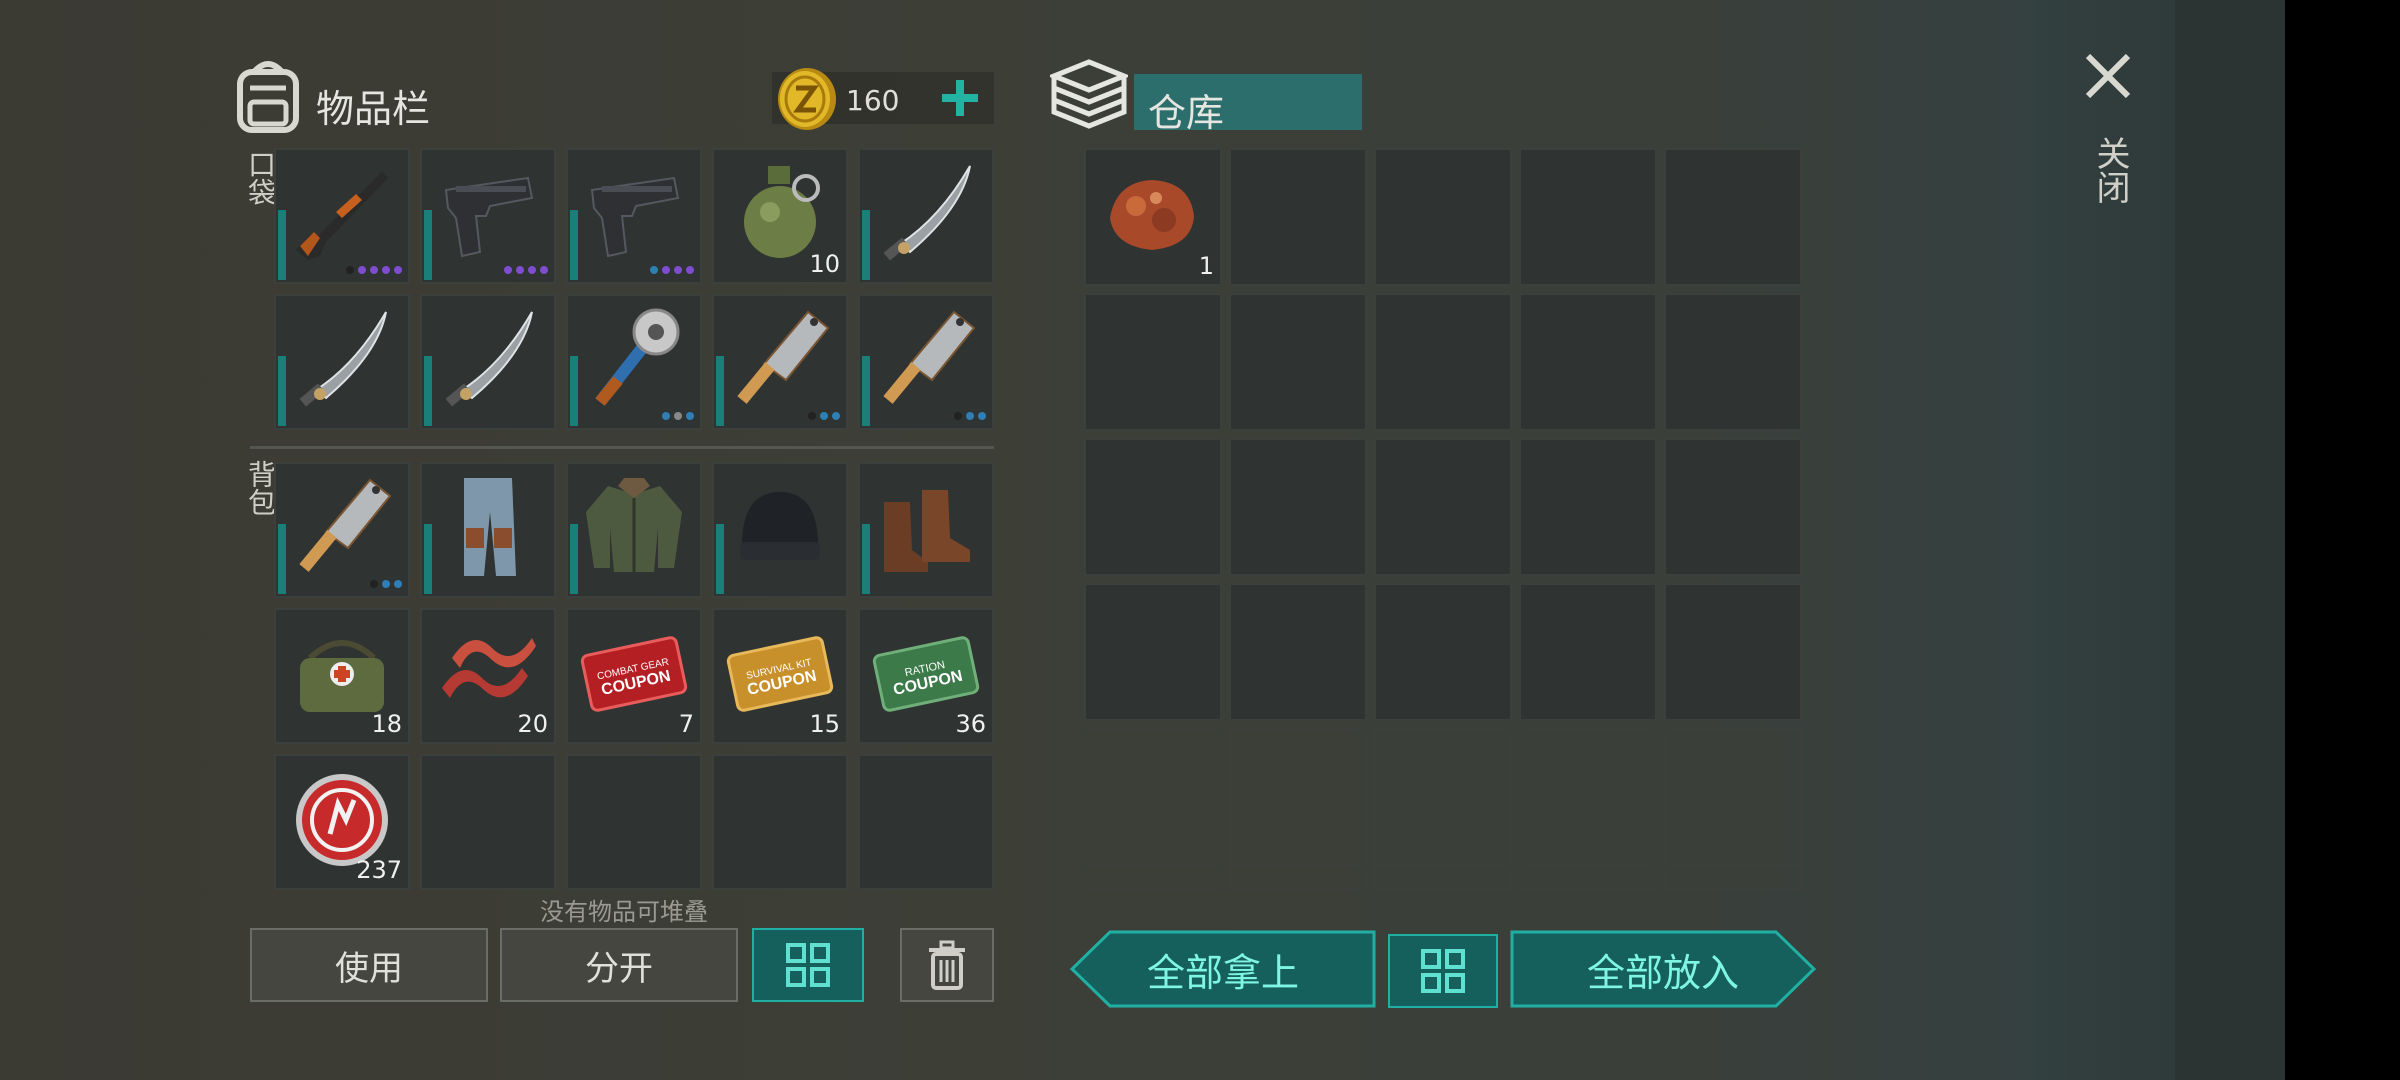 This screenshot has width=2400, height=1080. What do you see at coordinates (808, 965) in the screenshot?
I see `inventory-sort-button` at bounding box center [808, 965].